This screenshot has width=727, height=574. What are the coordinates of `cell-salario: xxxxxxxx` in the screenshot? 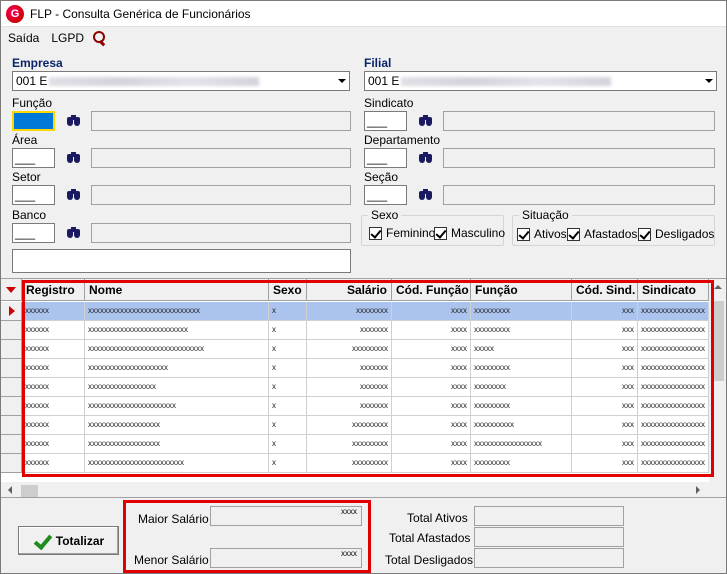 It's located at (349, 311).